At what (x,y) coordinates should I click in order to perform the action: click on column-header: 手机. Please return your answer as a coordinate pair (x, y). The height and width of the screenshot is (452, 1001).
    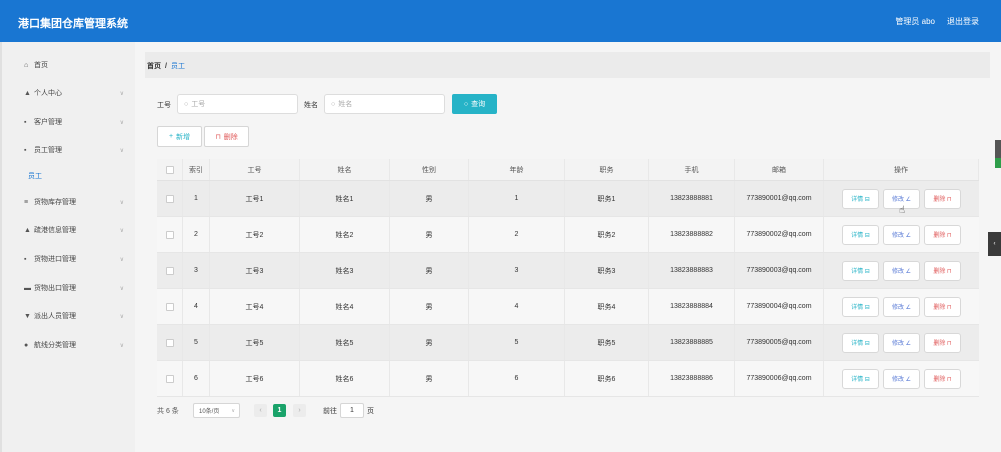
    Looking at the image, I should click on (692, 169).